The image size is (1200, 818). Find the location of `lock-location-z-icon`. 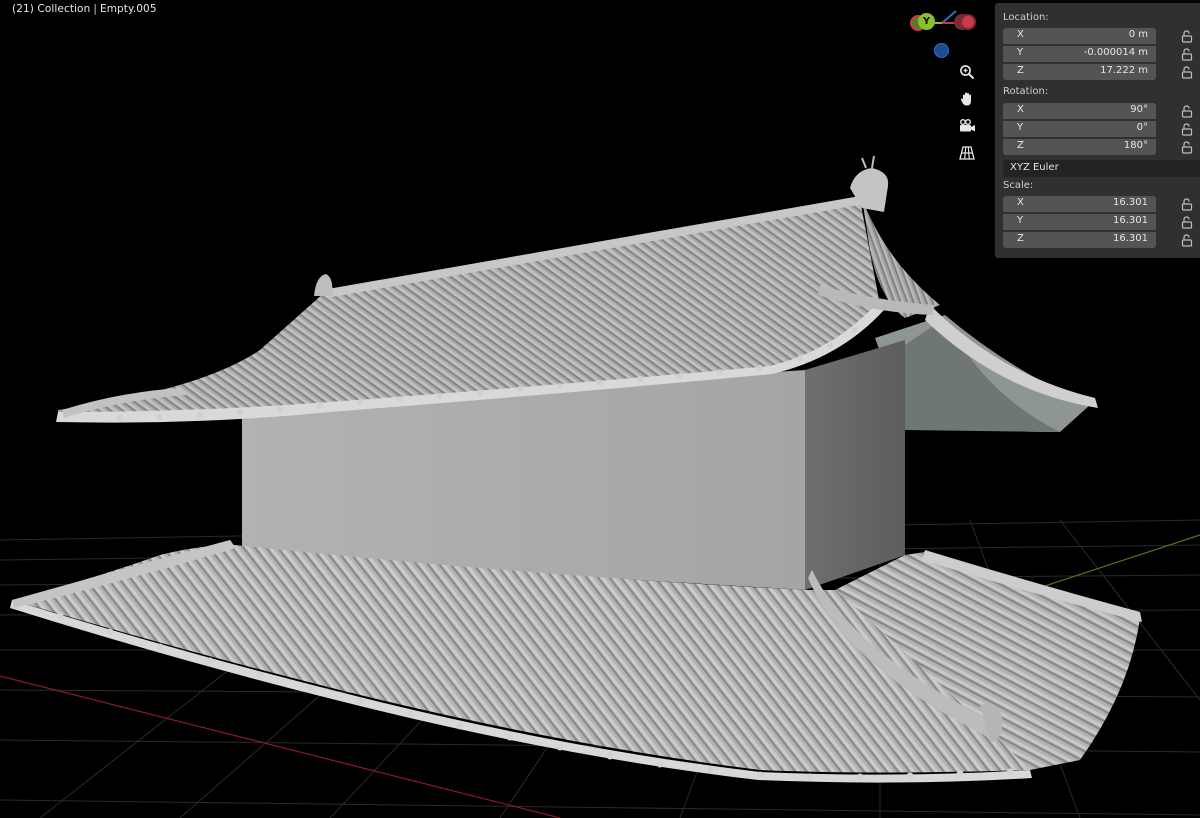

lock-location-z-icon is located at coordinates (1187, 72).